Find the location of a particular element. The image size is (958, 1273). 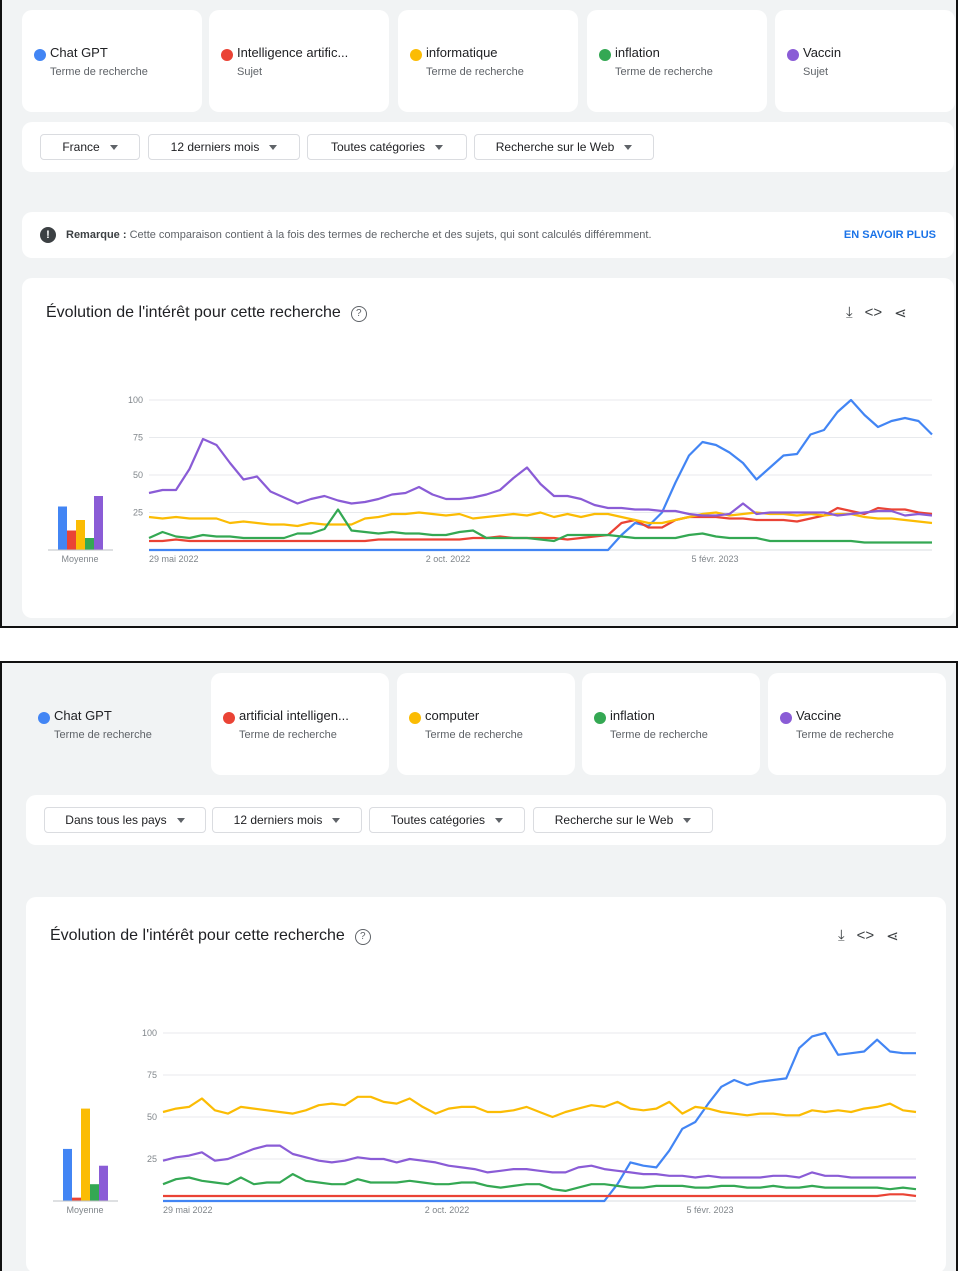

note-label: Remarque : is located at coordinates (96, 235).